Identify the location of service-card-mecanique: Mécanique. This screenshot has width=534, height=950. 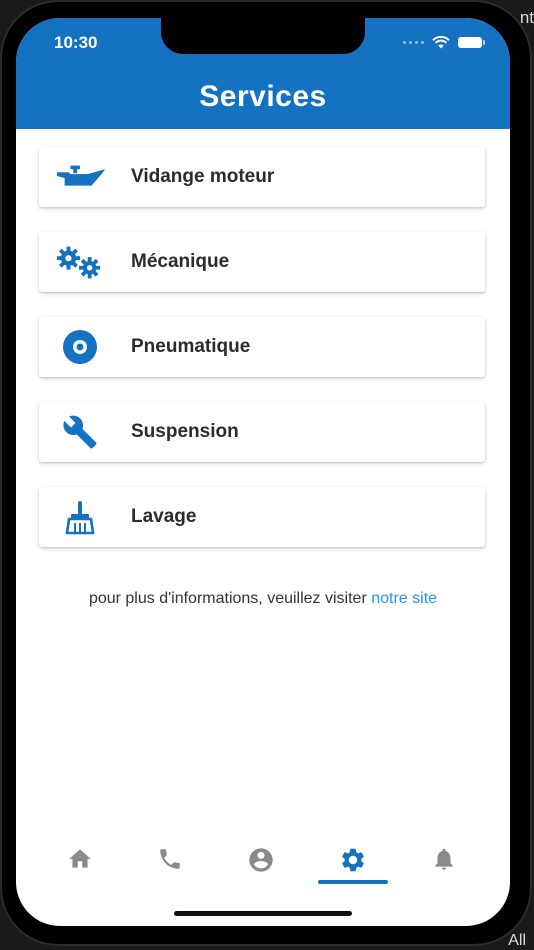
(262, 262).